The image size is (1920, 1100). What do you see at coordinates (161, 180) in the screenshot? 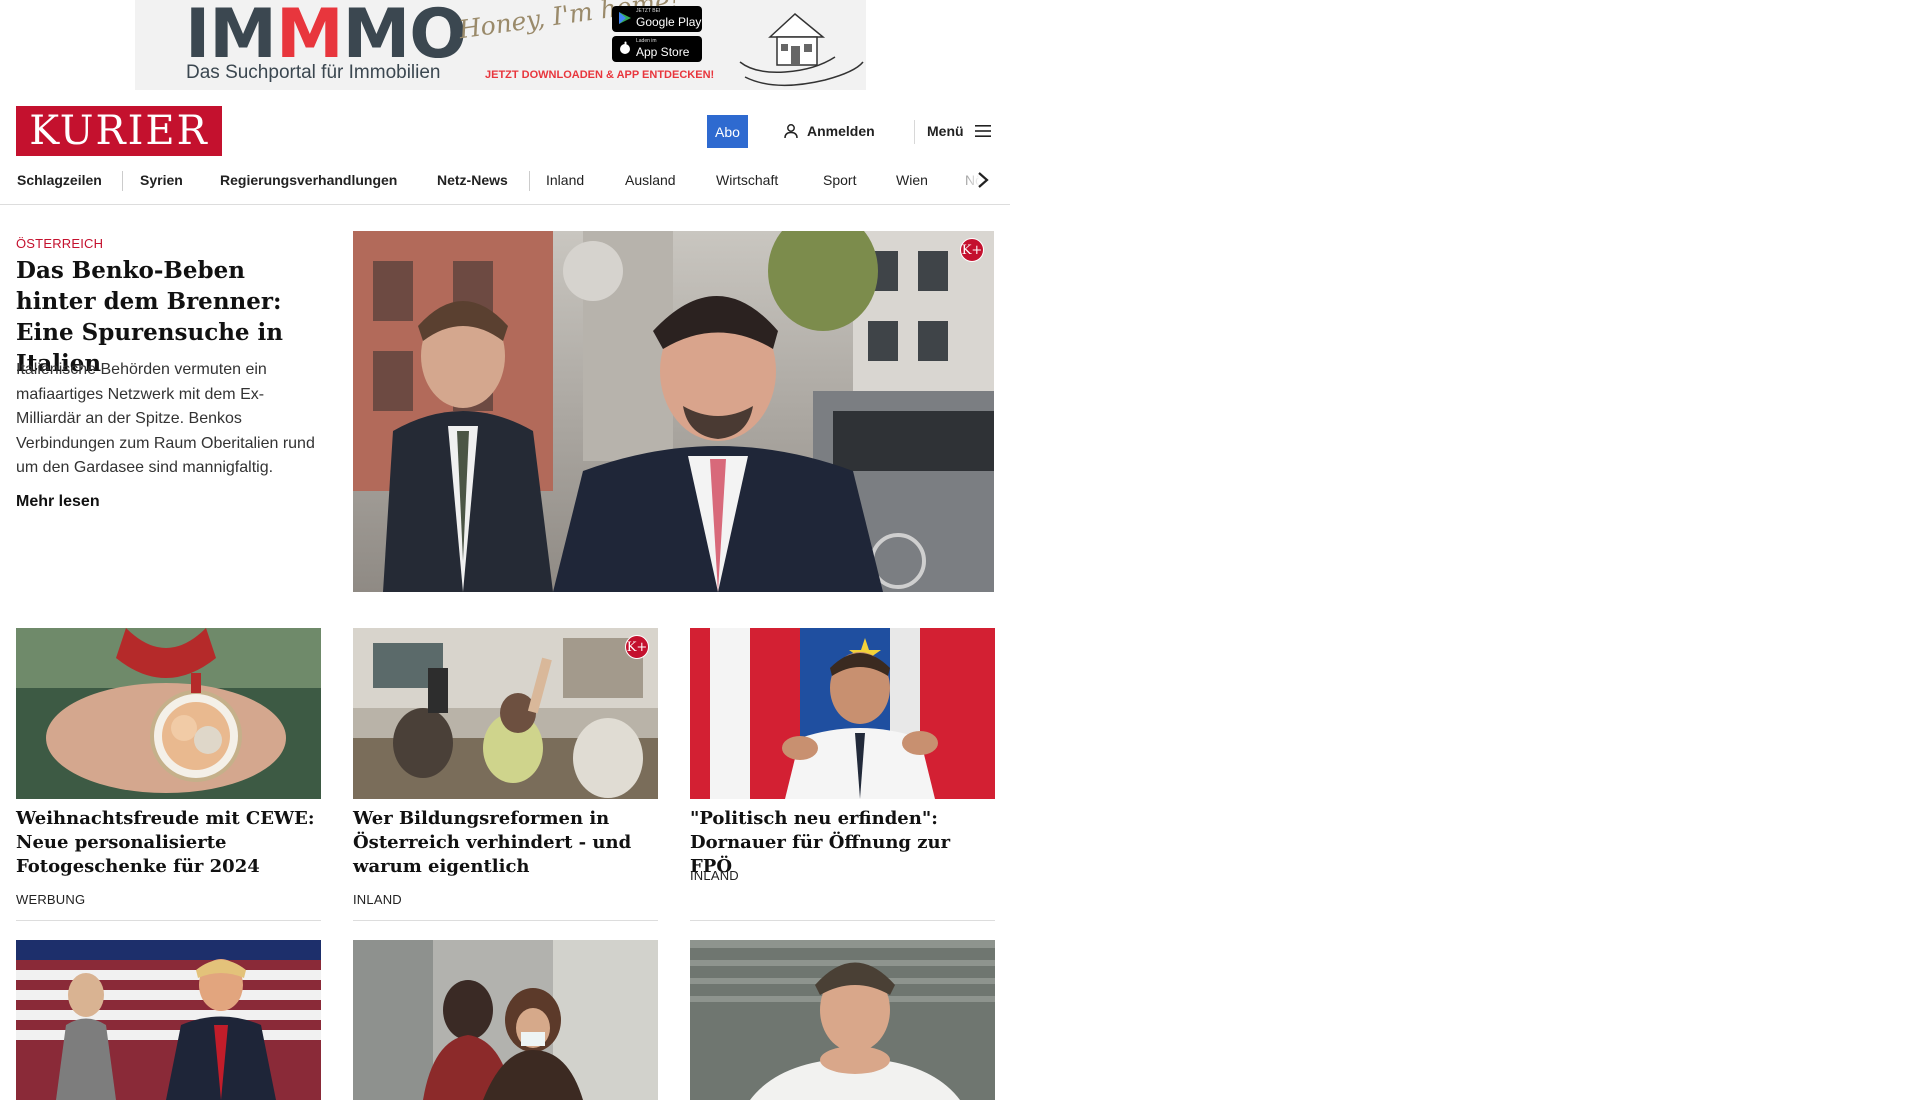
I see `nav-item-syrien: Syrien` at bounding box center [161, 180].